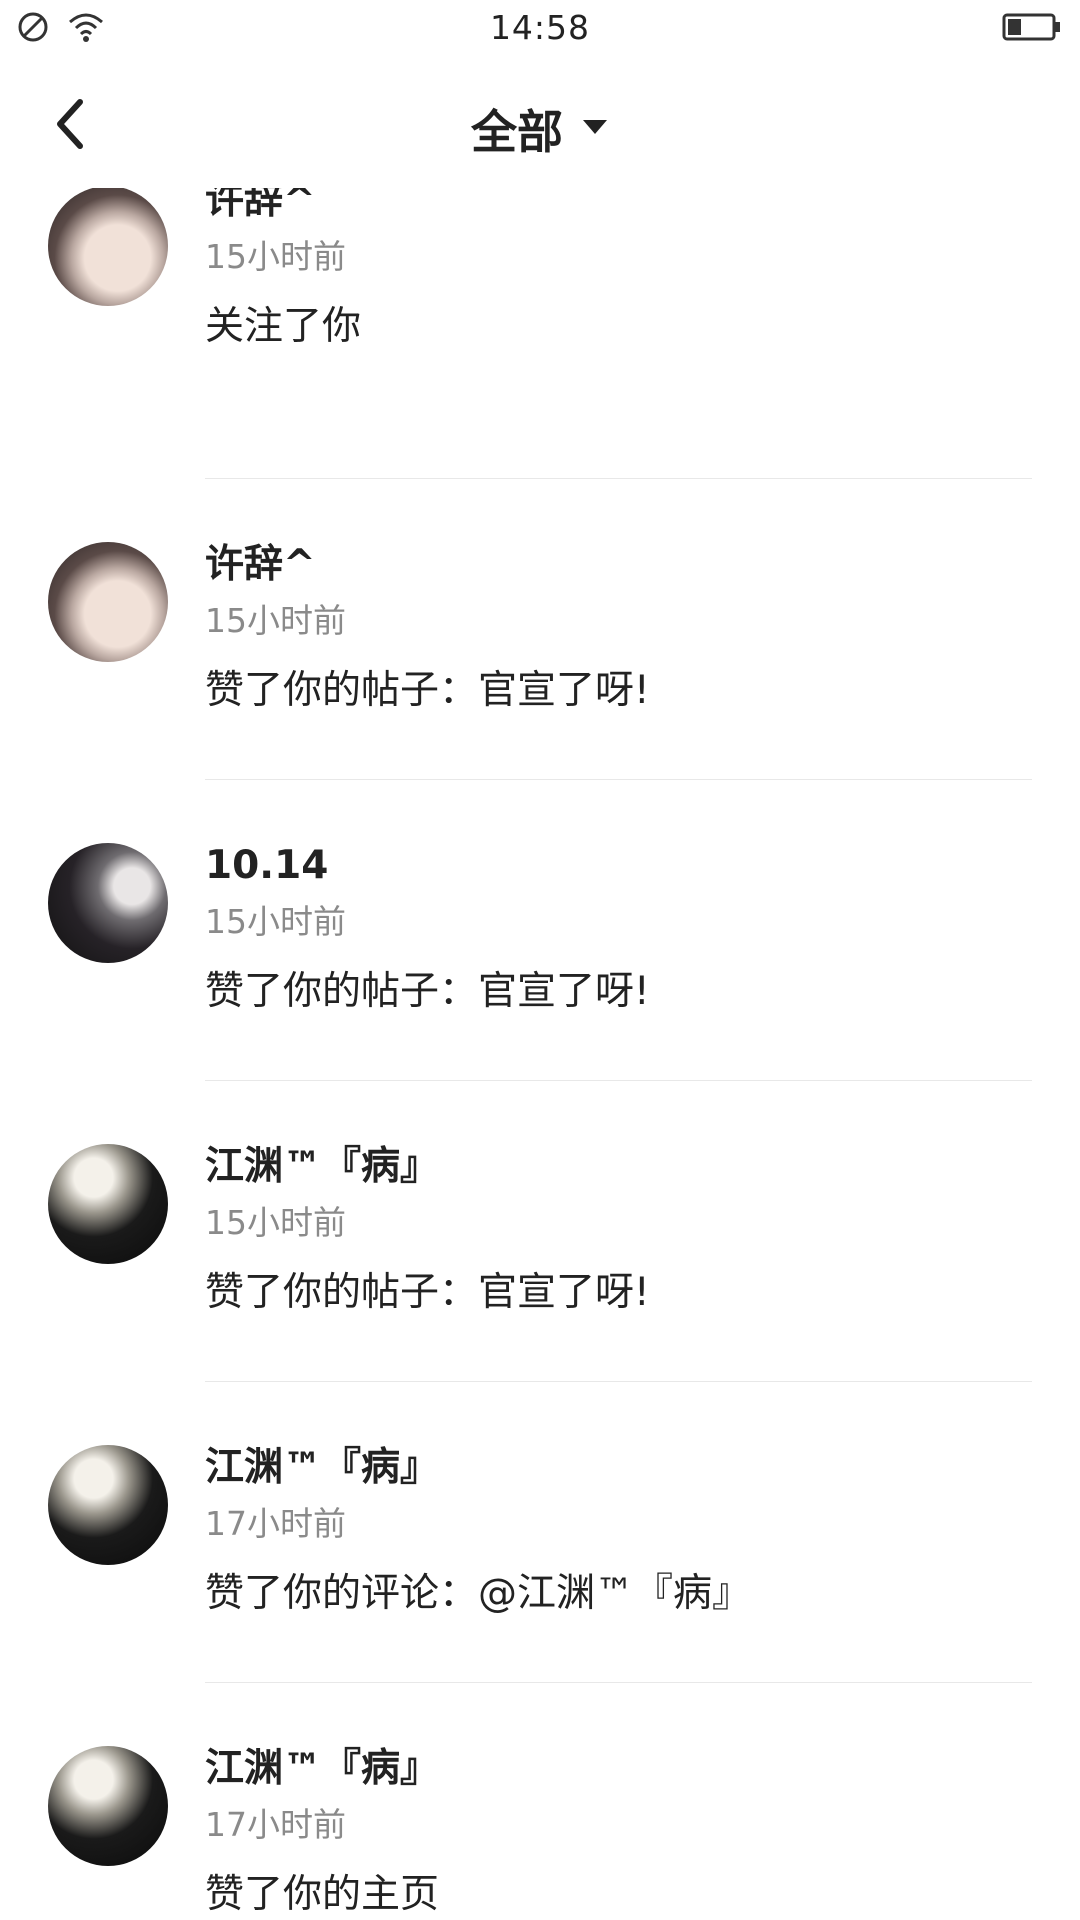 Image resolution: width=1080 pixels, height=1920 pixels. What do you see at coordinates (618, 866) in the screenshot?
I see `user-name: 10.14` at bounding box center [618, 866].